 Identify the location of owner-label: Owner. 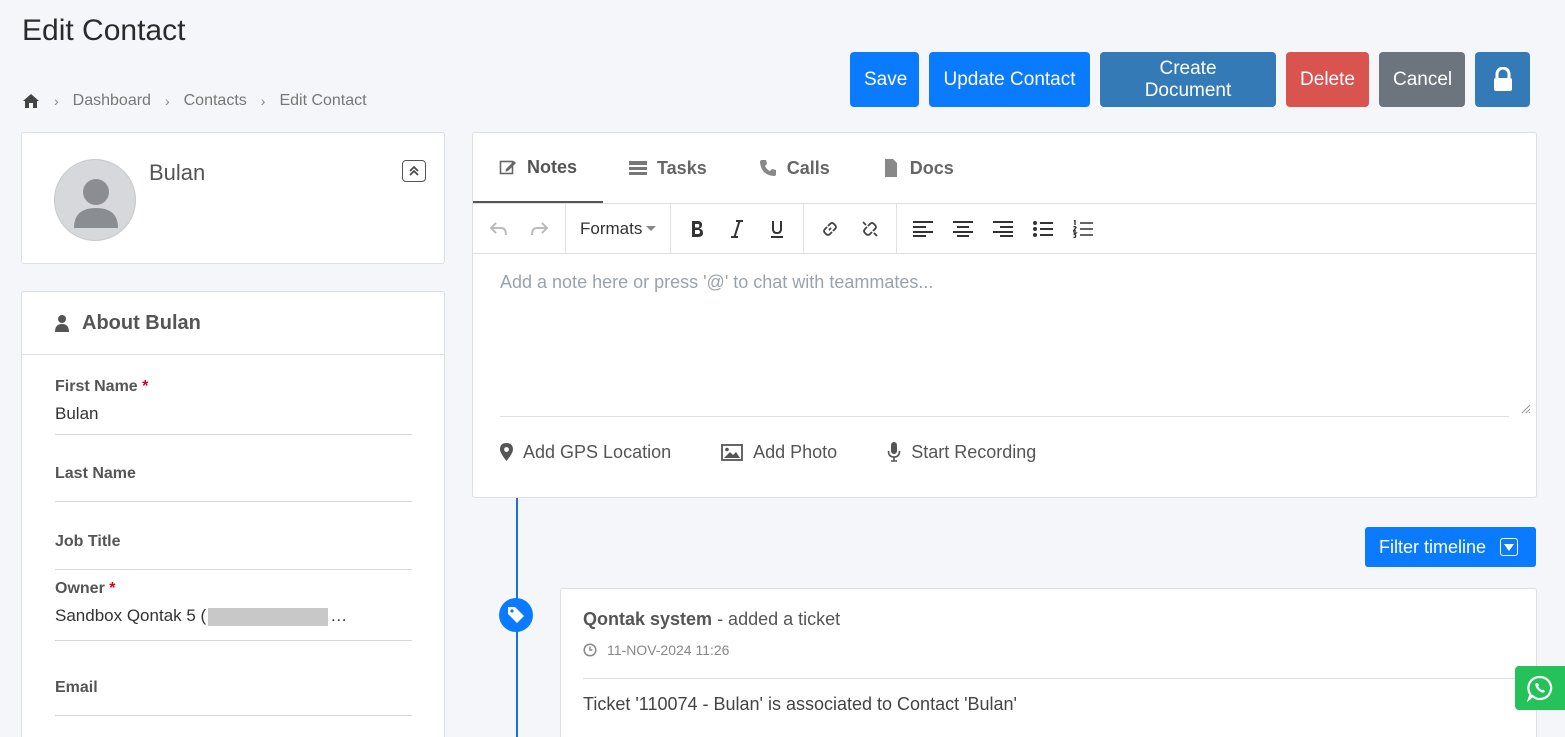
(80, 588).